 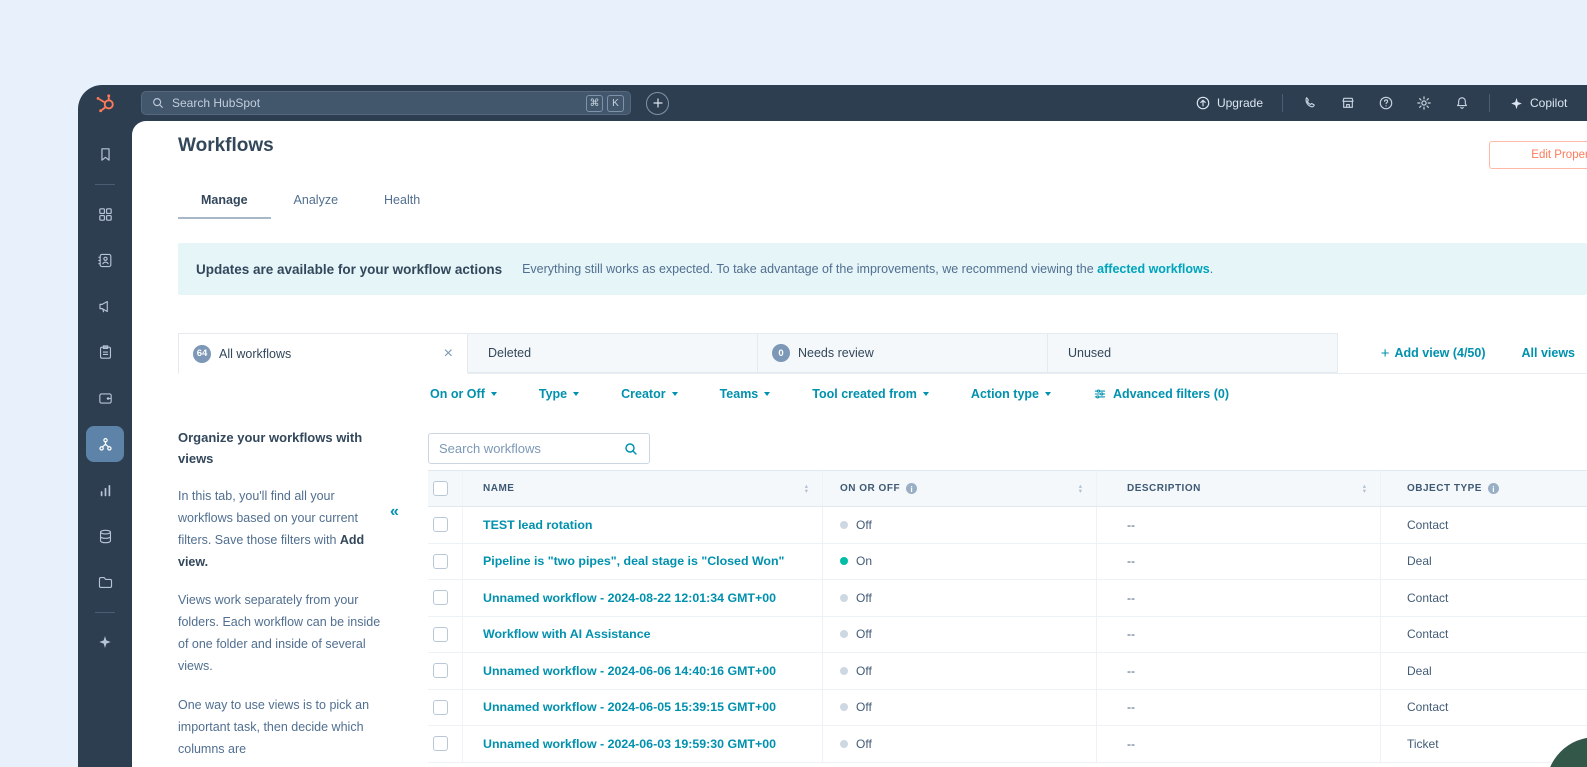 What do you see at coordinates (105, 352) in the screenshot?
I see `sidebar-item-content` at bounding box center [105, 352].